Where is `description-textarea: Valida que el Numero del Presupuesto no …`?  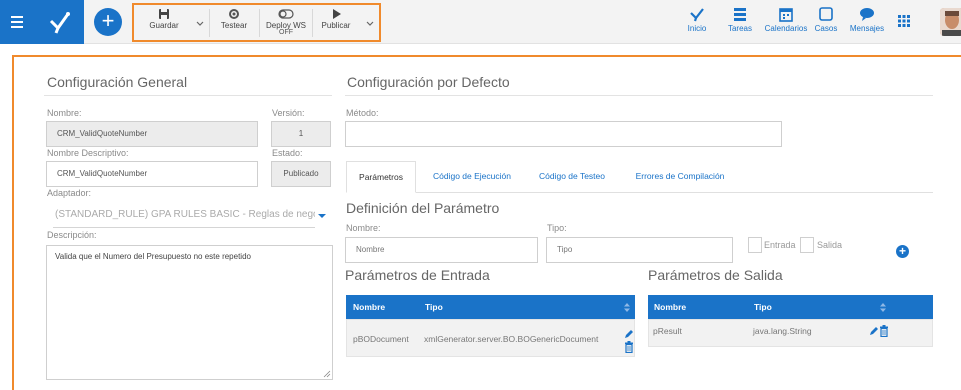 description-textarea: Valida que el Numero del Presupuesto no … is located at coordinates (189, 312).